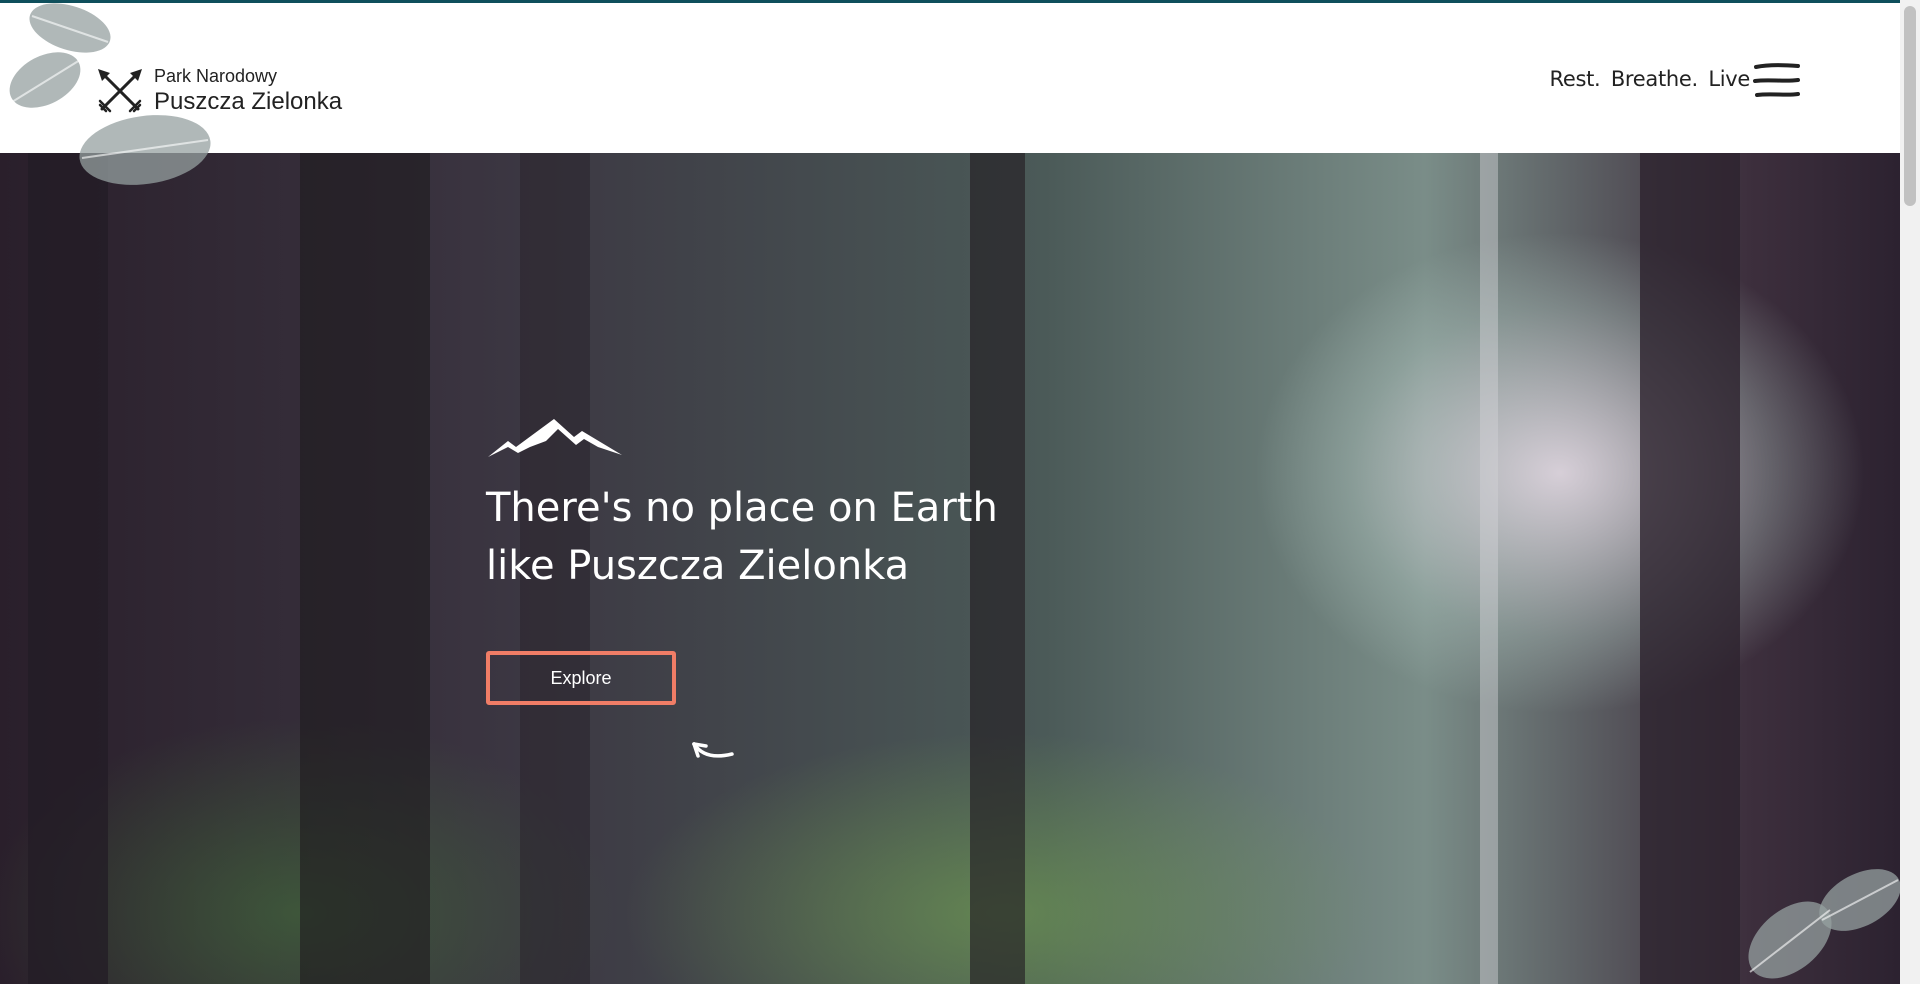  Describe the element at coordinates (1910, 492) in the screenshot. I see `page-scrollbar` at that location.